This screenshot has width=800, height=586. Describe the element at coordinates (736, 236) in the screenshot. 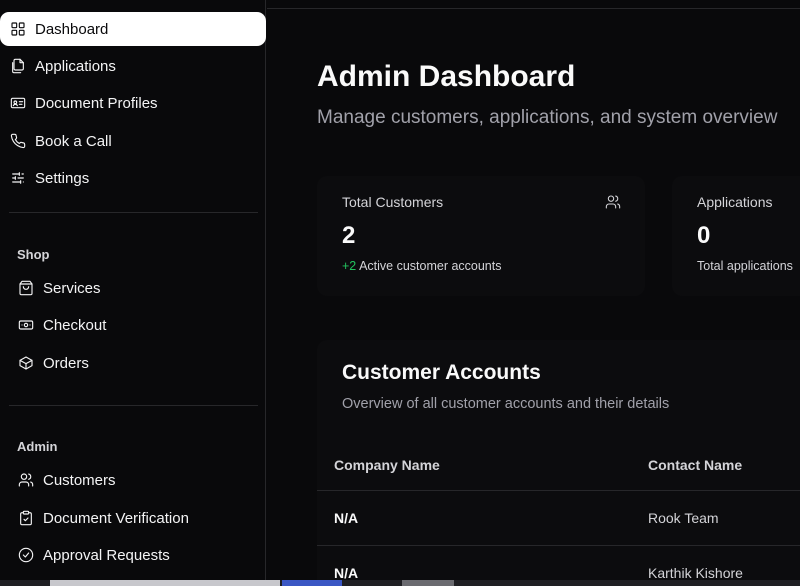

I see `stat-card-applications: Applications 0 Total applications` at that location.